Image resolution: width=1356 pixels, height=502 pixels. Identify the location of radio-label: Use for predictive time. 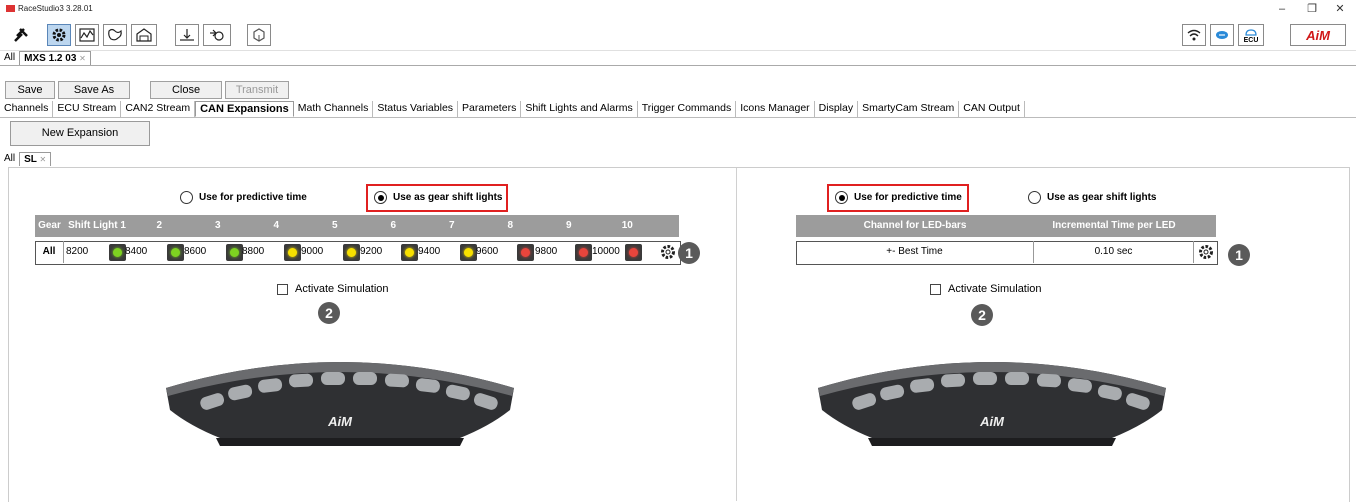
(253, 197).